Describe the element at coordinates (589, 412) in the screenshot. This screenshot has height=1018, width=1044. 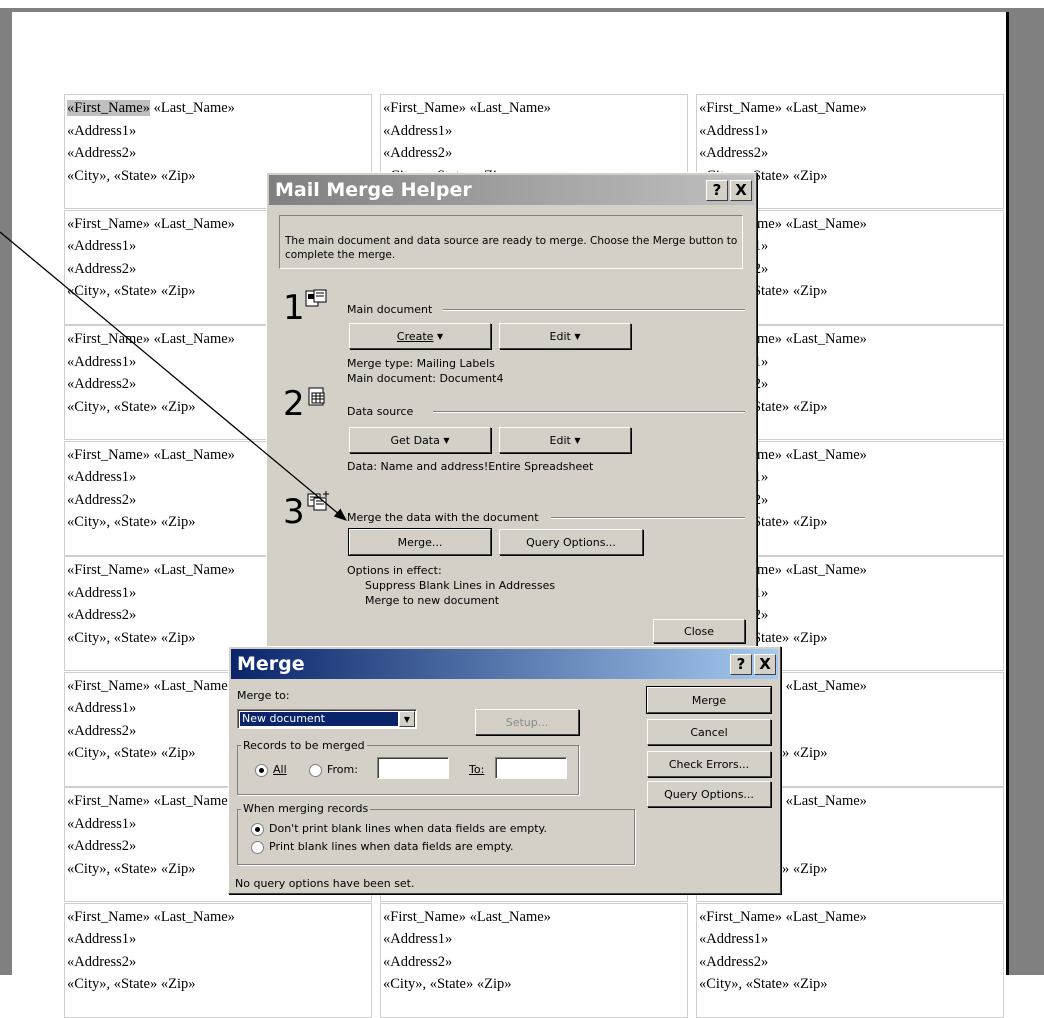
I see `step2-divider` at that location.